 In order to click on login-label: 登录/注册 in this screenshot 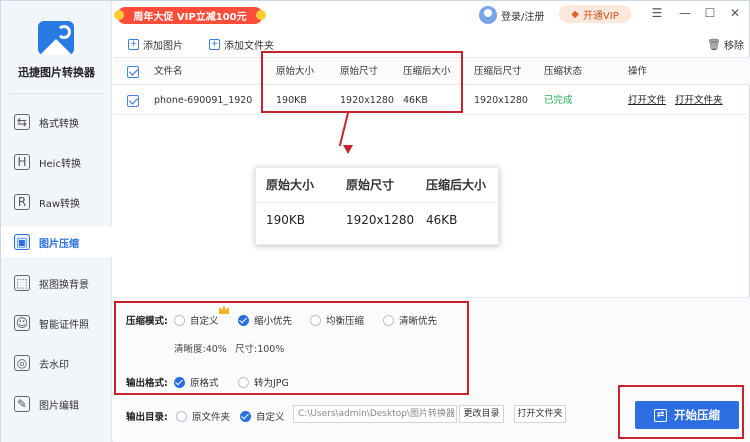, I will do `click(523, 17)`.